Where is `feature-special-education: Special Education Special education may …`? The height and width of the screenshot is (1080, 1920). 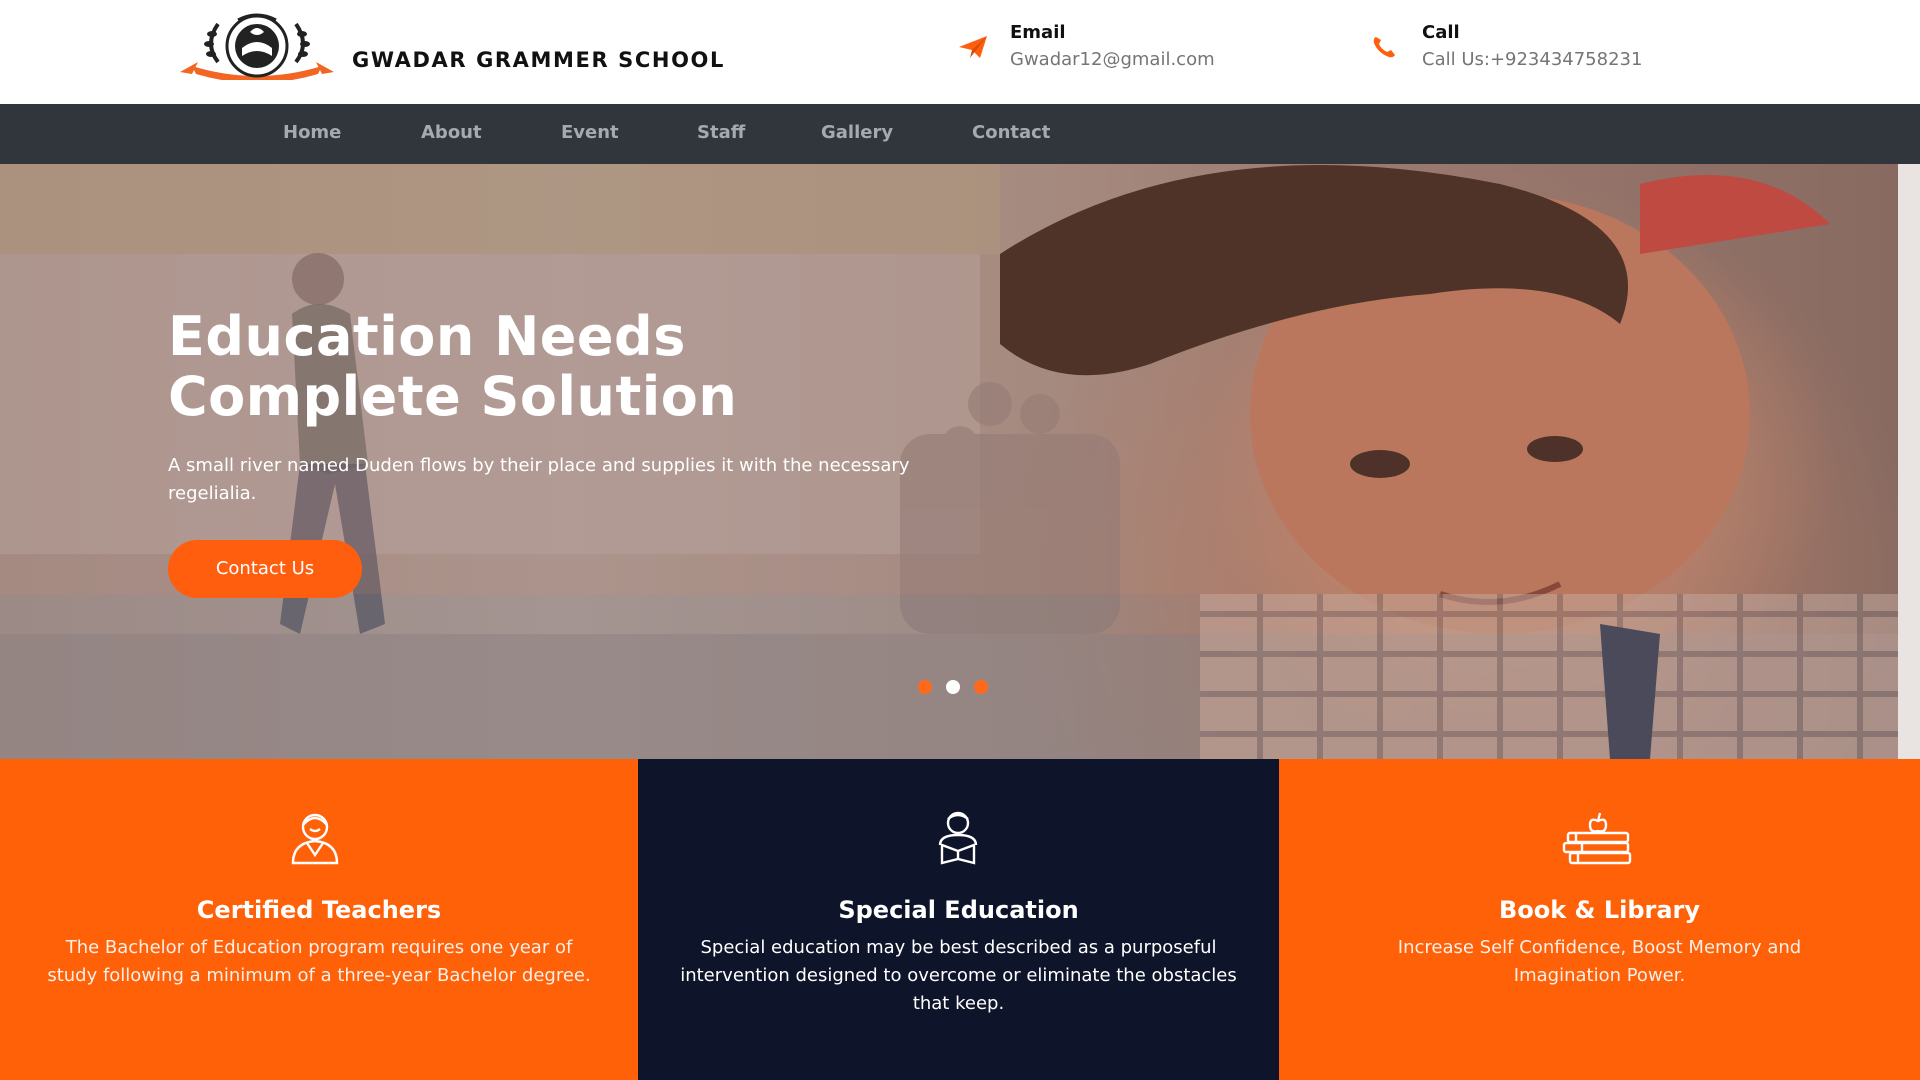
feature-special-education: Special Education Special education may … is located at coordinates (958, 919).